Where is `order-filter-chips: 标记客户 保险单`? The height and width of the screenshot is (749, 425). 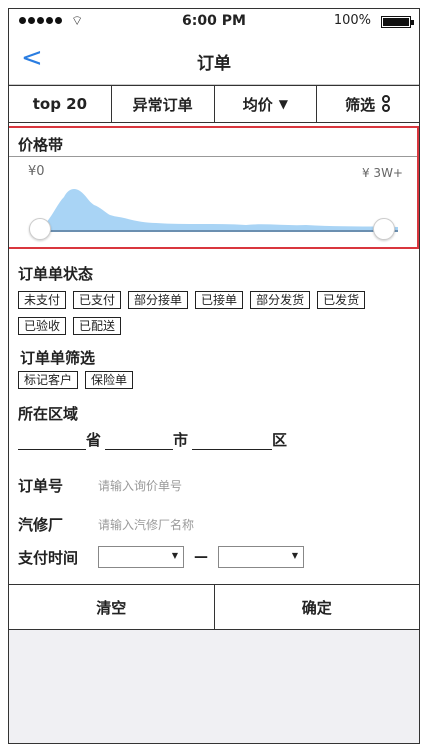
order-filter-chips: 标记客户 保险单 is located at coordinates (76, 380).